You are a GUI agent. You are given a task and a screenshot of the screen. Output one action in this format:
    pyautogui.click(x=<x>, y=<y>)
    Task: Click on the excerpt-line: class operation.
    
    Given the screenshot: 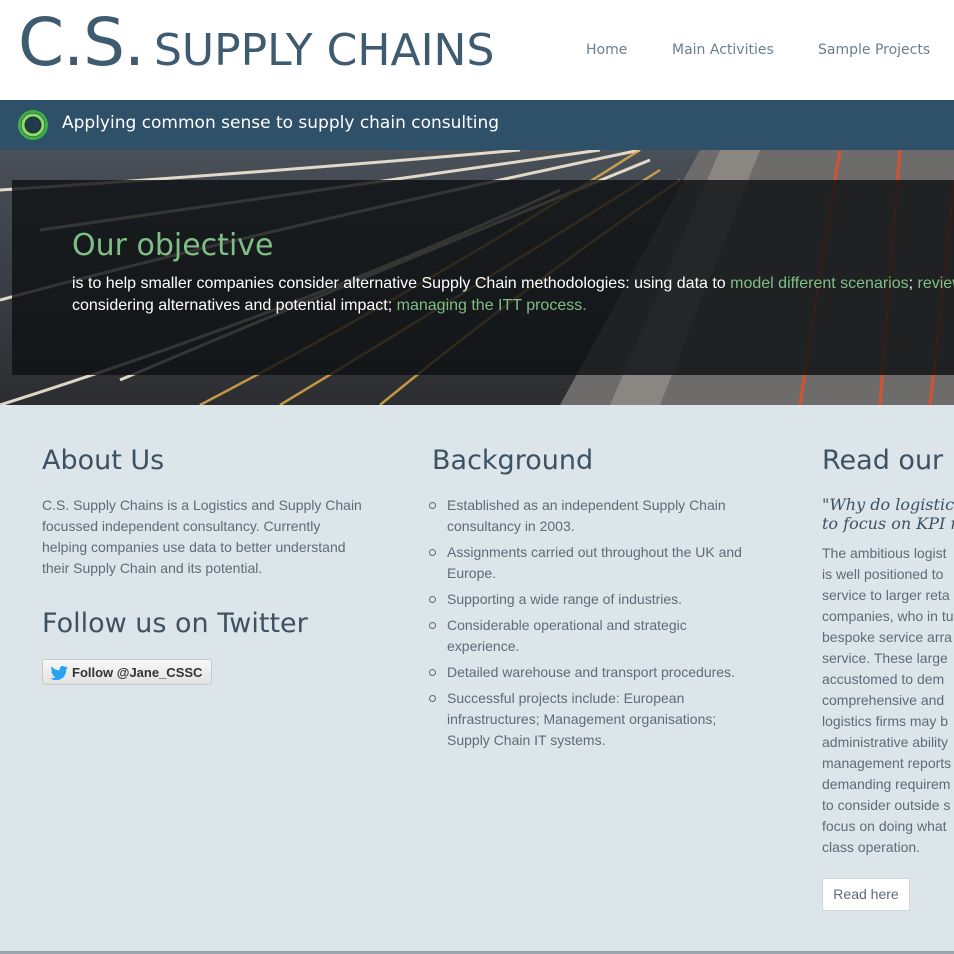 What is the action you would take?
    pyautogui.click(x=871, y=847)
    